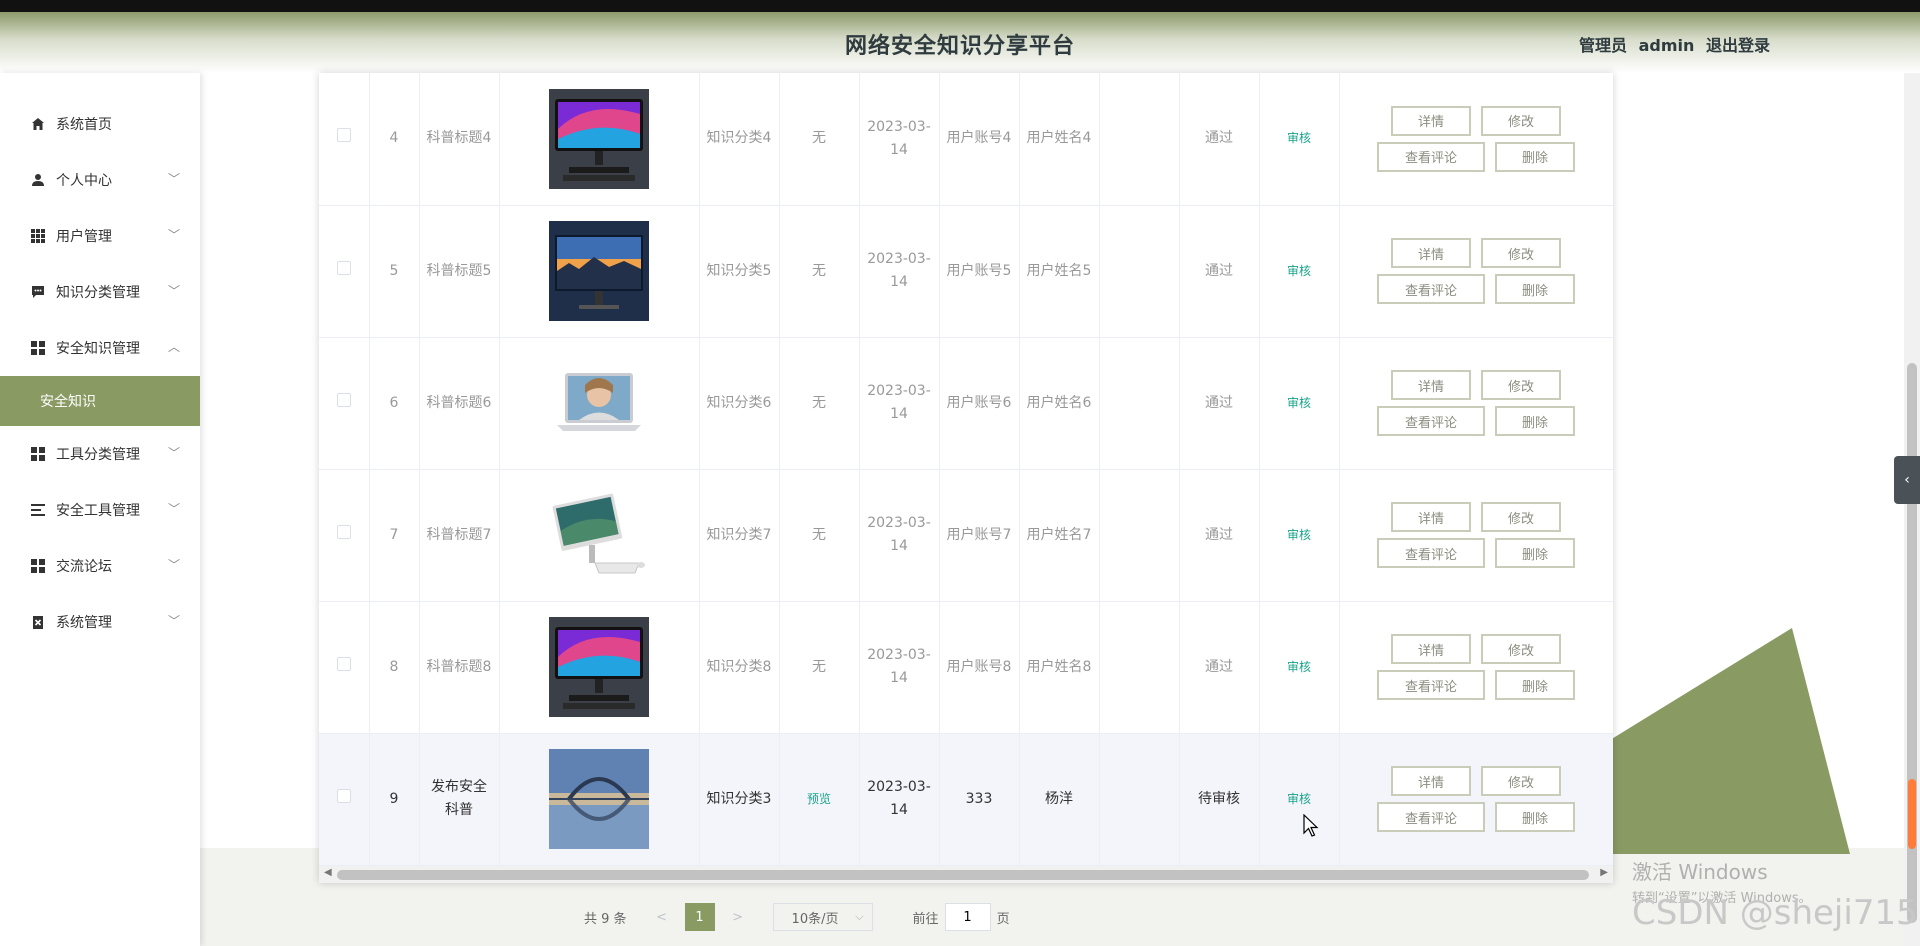  What do you see at coordinates (84, 237) in the screenshot?
I see `sidebar-item-label: 用户管理` at bounding box center [84, 237].